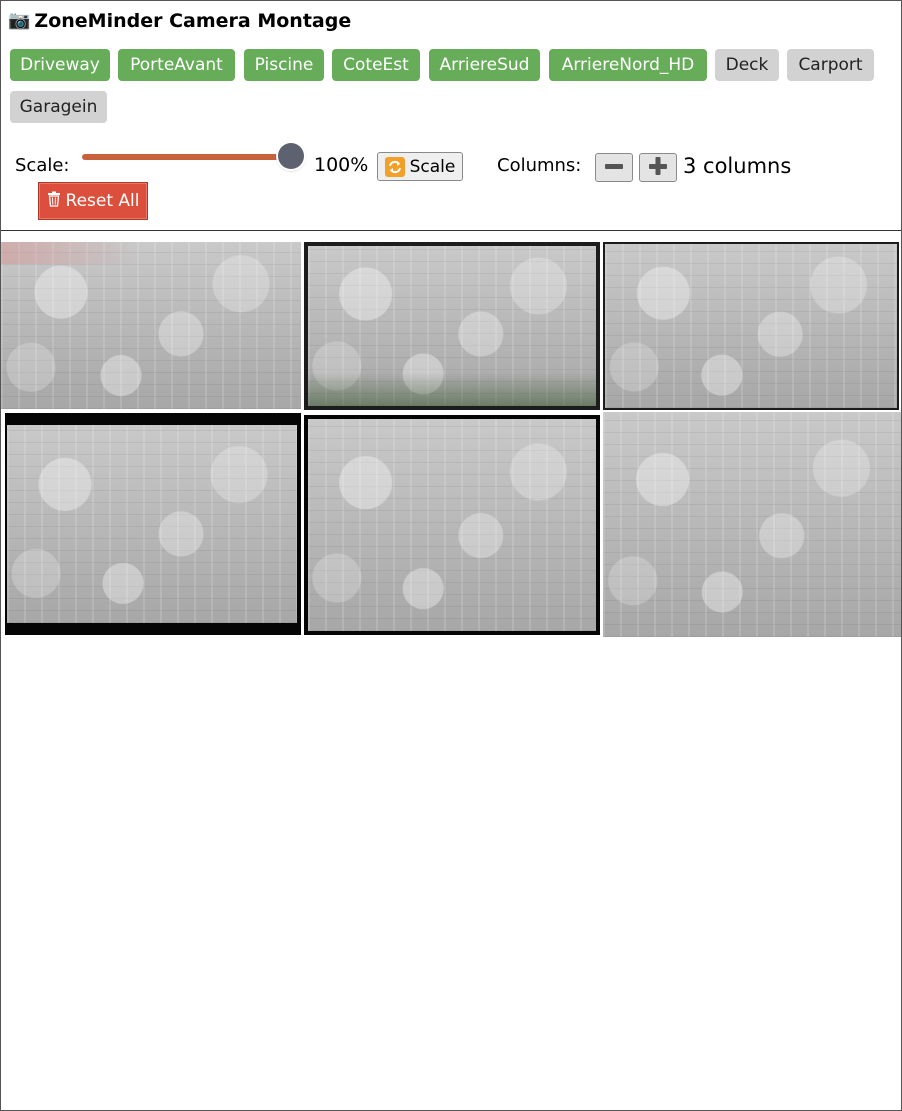 The width and height of the screenshot is (902, 1111). What do you see at coordinates (102, 201) in the screenshot?
I see `reset-all-label: Reset All` at bounding box center [102, 201].